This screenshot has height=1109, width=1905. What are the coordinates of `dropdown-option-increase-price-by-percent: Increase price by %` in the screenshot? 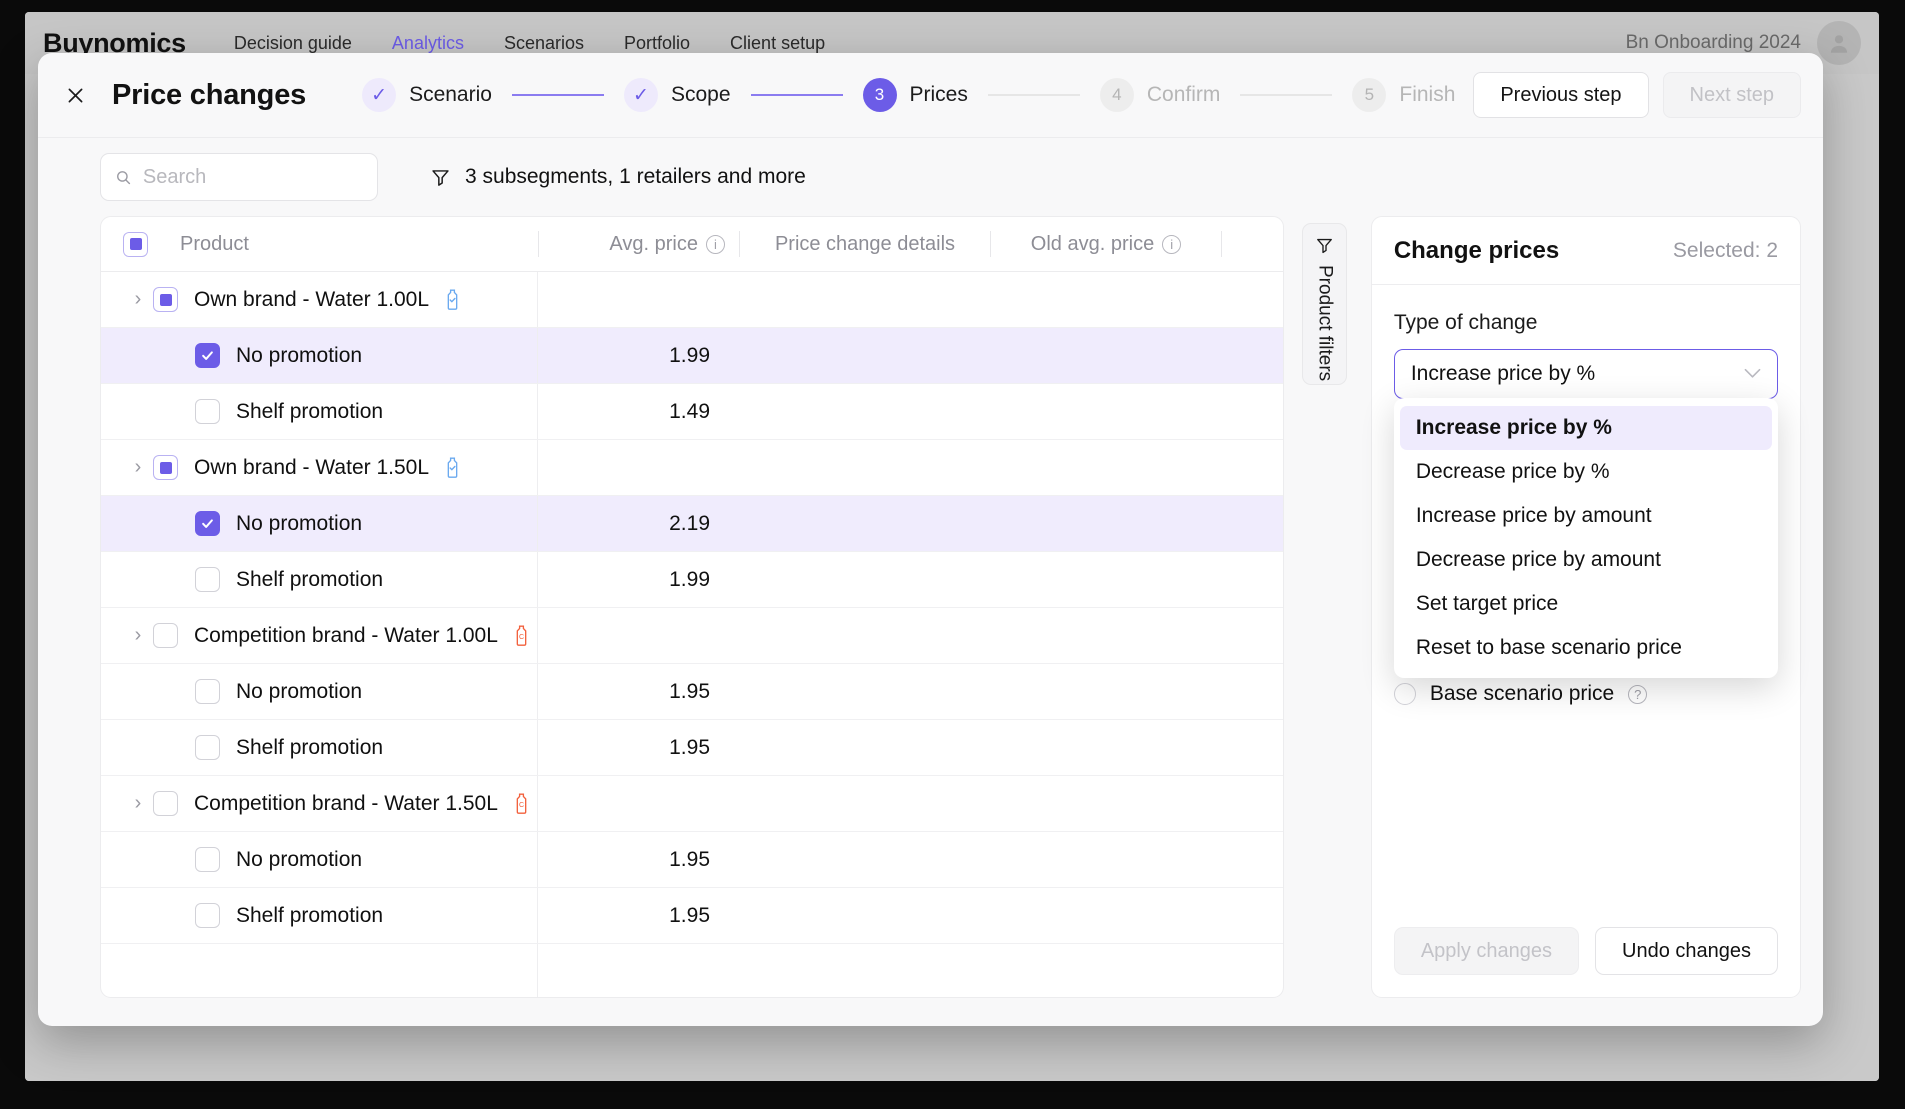 It's located at (1585, 428).